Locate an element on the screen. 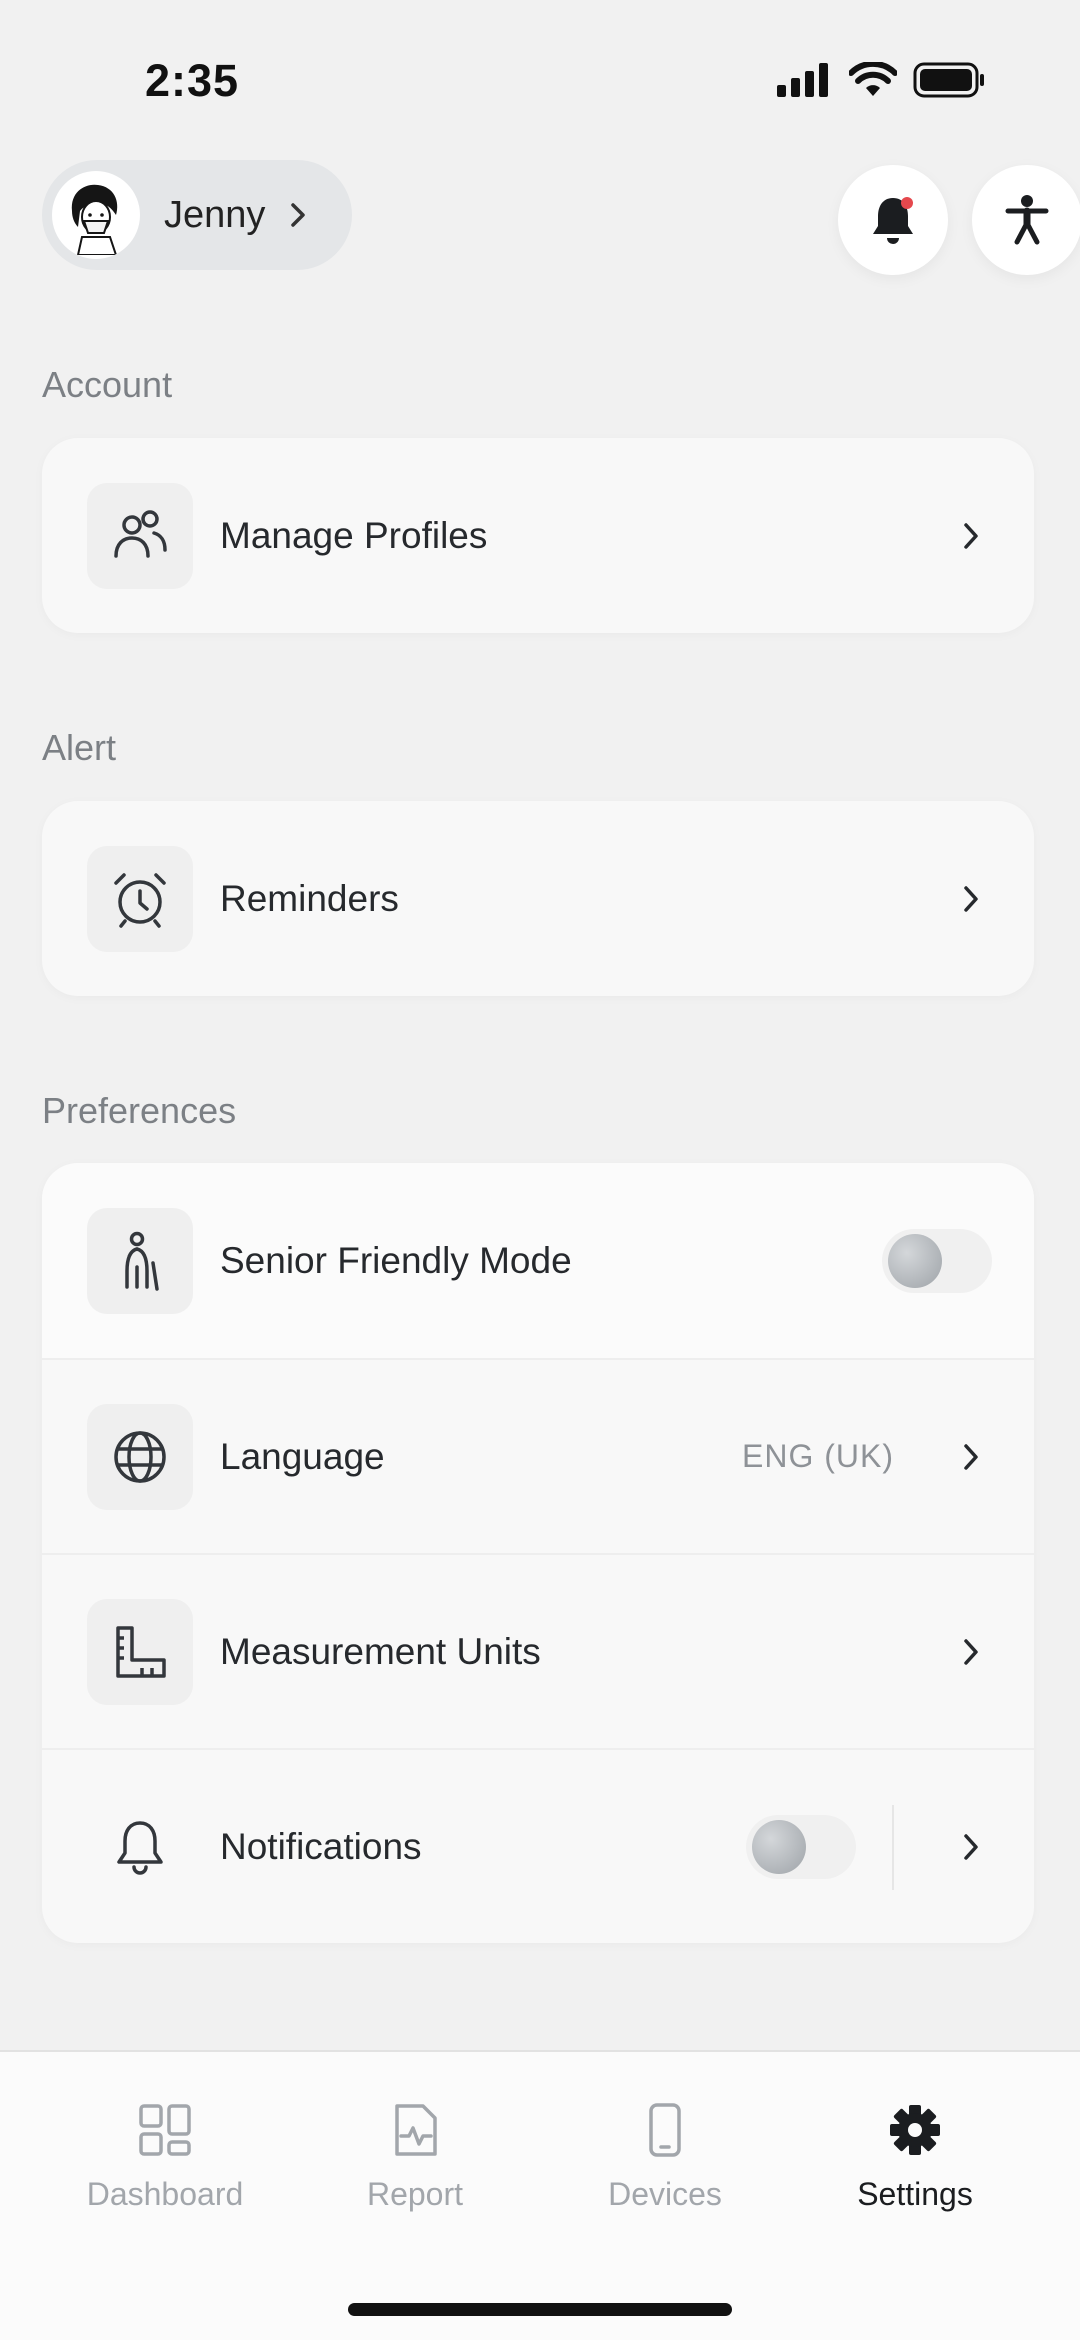  status-time: 2:35 is located at coordinates (192, 80).